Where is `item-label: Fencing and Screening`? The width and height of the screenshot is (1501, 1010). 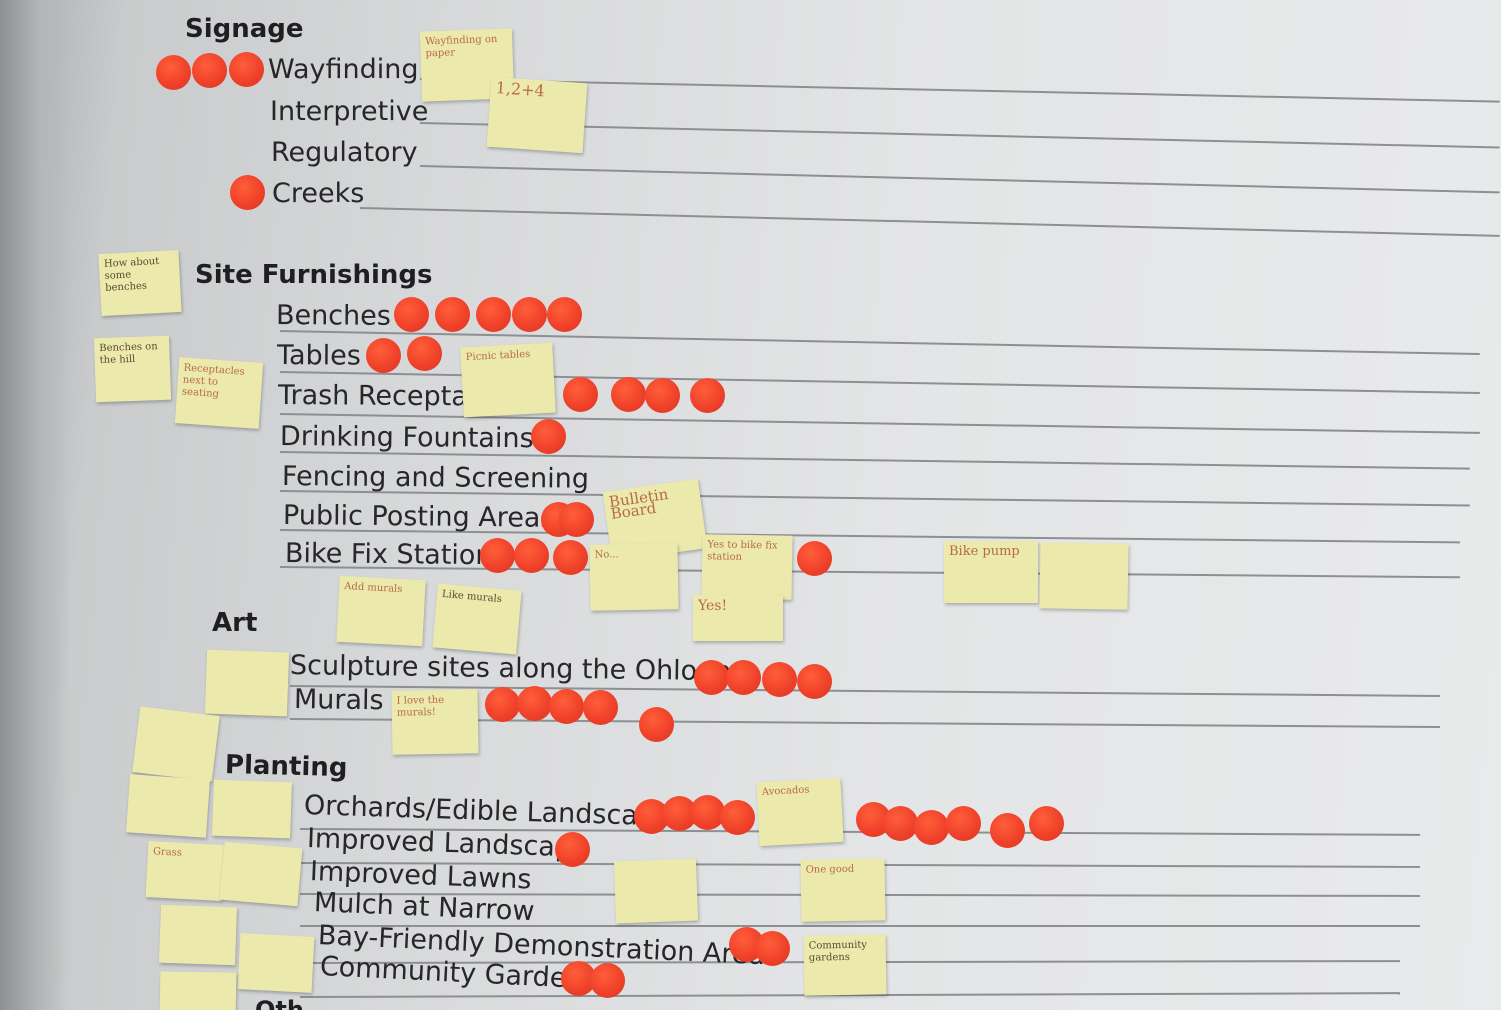 item-label: Fencing and Screening is located at coordinates (435, 478).